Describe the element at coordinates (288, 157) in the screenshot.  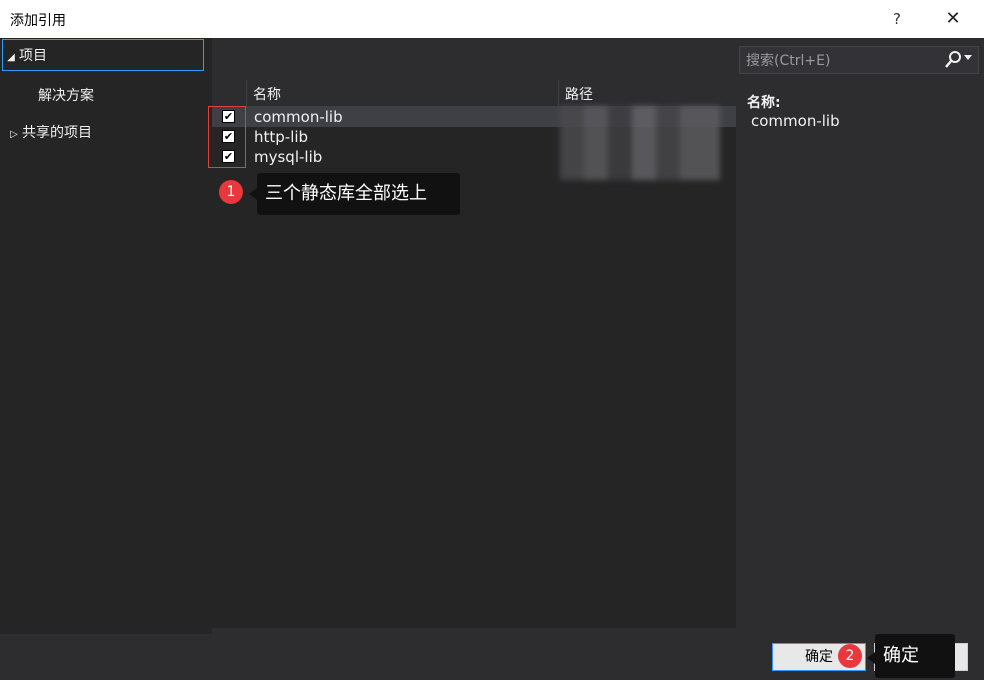
I see `row-name: mysql-lib` at that location.